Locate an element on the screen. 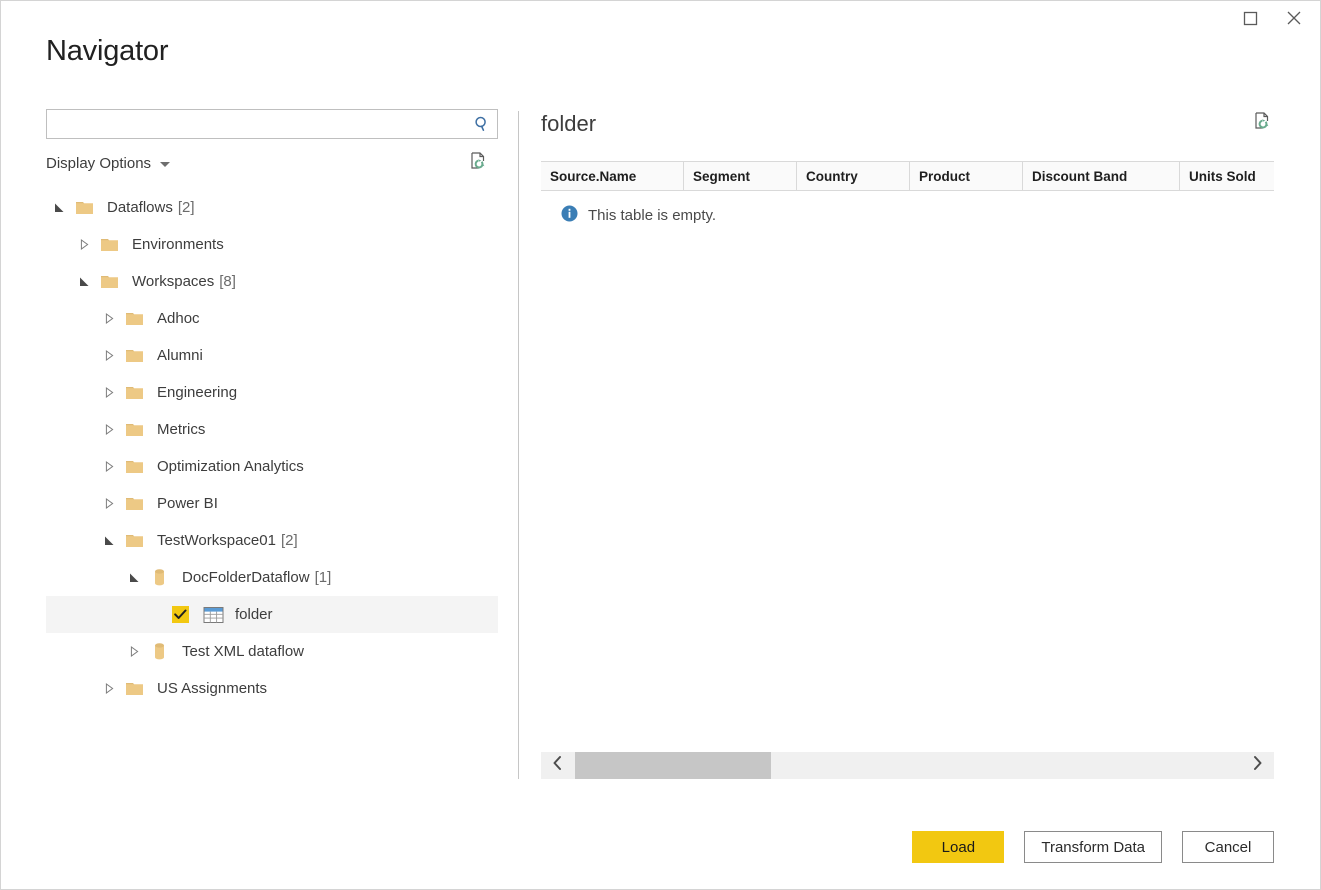 This screenshot has height=890, width=1321. tree-node-label: Metrics is located at coordinates (181, 429).